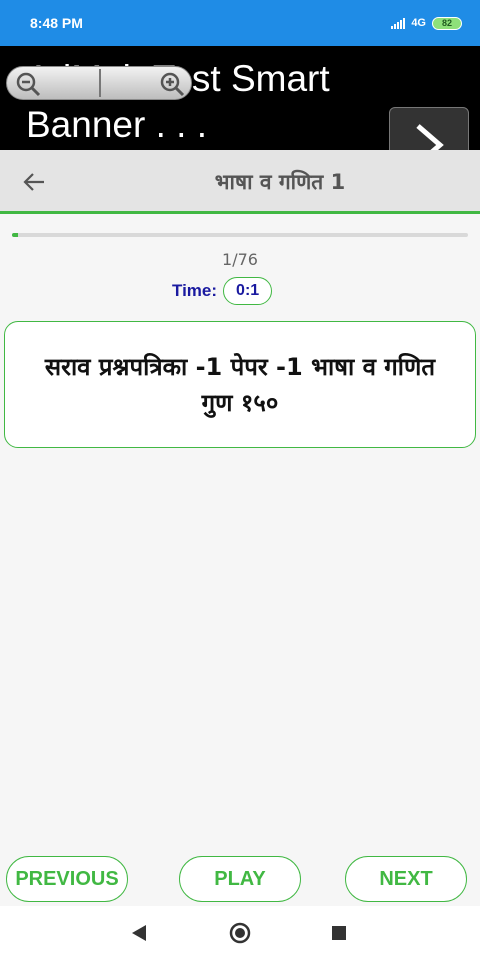 Image resolution: width=480 pixels, height=960 pixels. I want to click on zoom-divider, so click(100, 83).